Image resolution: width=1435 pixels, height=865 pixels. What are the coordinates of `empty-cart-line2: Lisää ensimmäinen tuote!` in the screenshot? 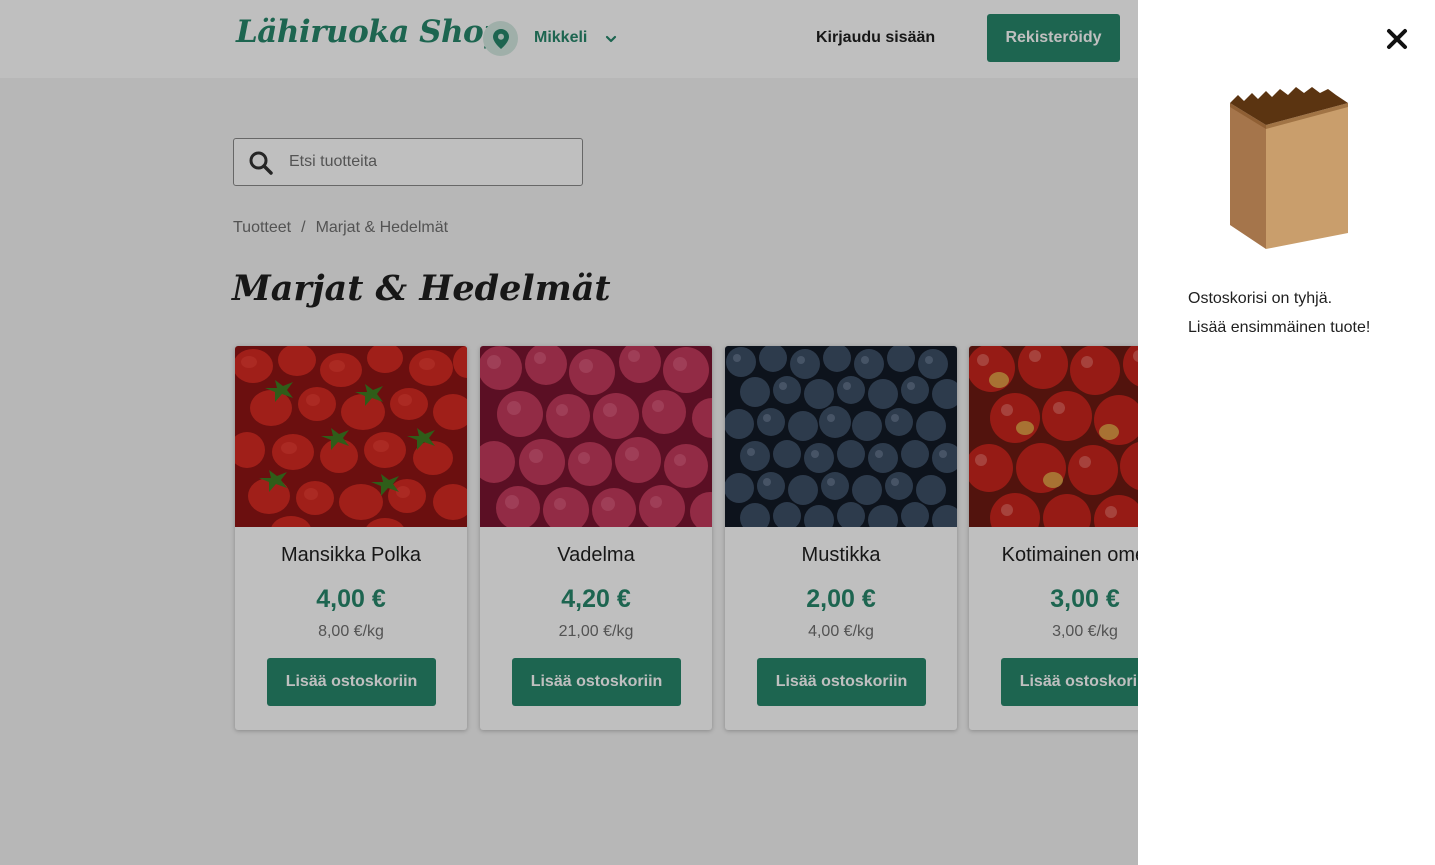 It's located at (1279, 327).